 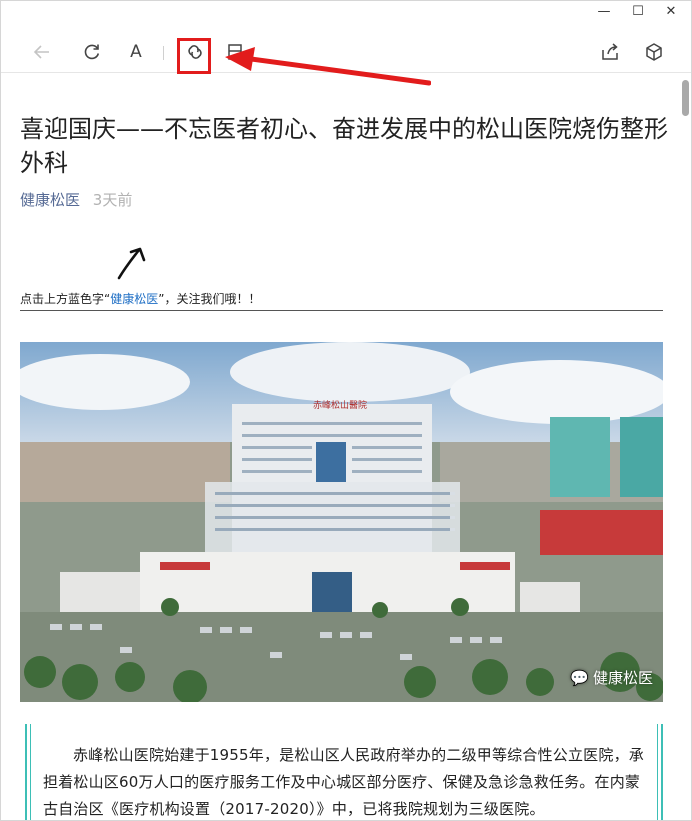 I want to click on maximize-icon: ☐, so click(x=638, y=11).